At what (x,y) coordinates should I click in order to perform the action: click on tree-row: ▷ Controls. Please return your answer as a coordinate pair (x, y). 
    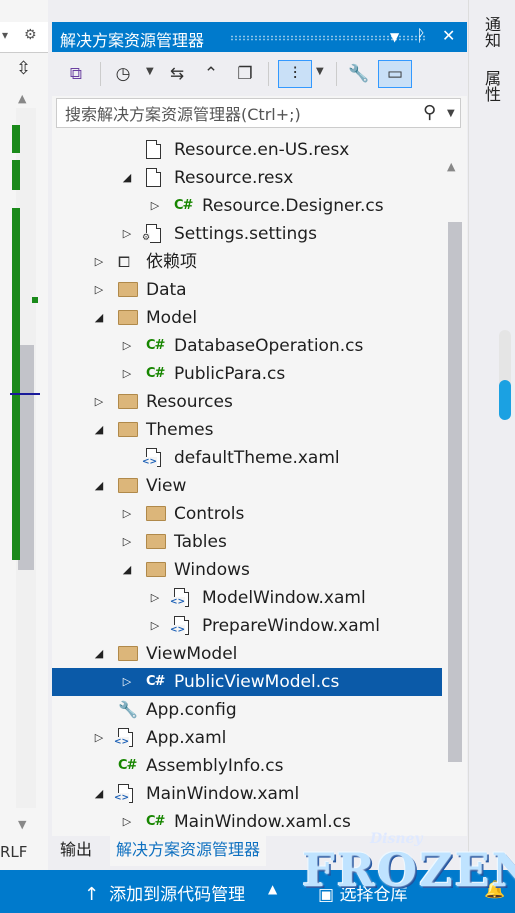
    Looking at the image, I should click on (247, 514).